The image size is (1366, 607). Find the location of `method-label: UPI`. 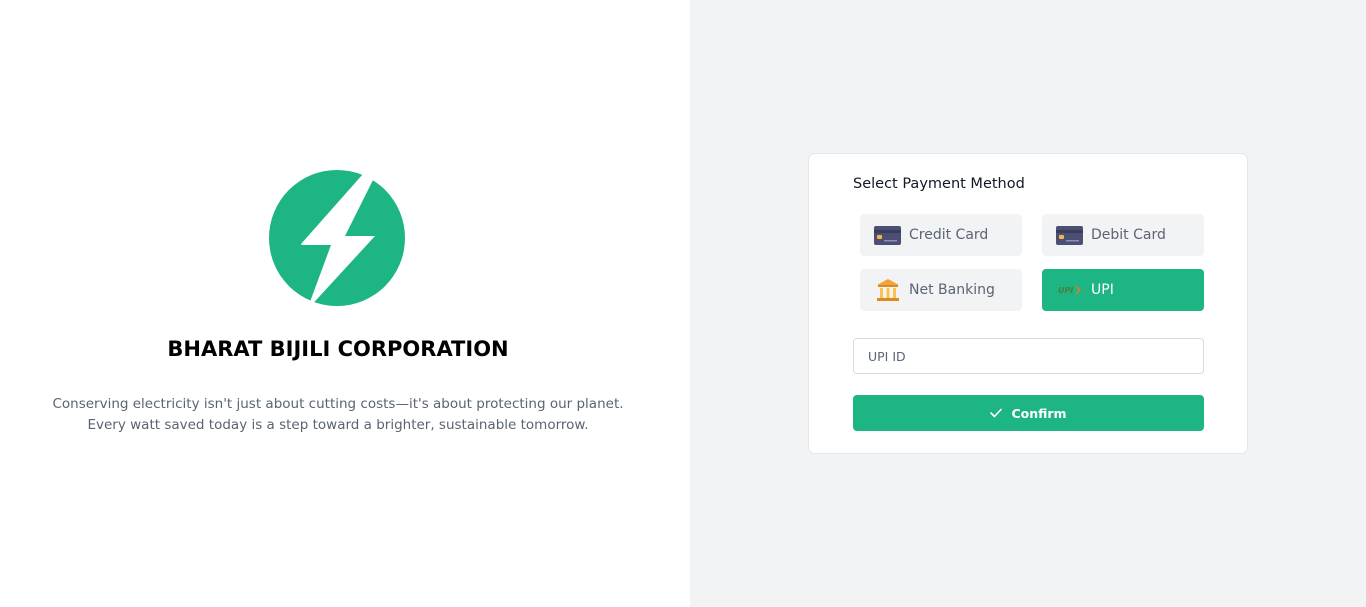

method-label: UPI is located at coordinates (1102, 290).